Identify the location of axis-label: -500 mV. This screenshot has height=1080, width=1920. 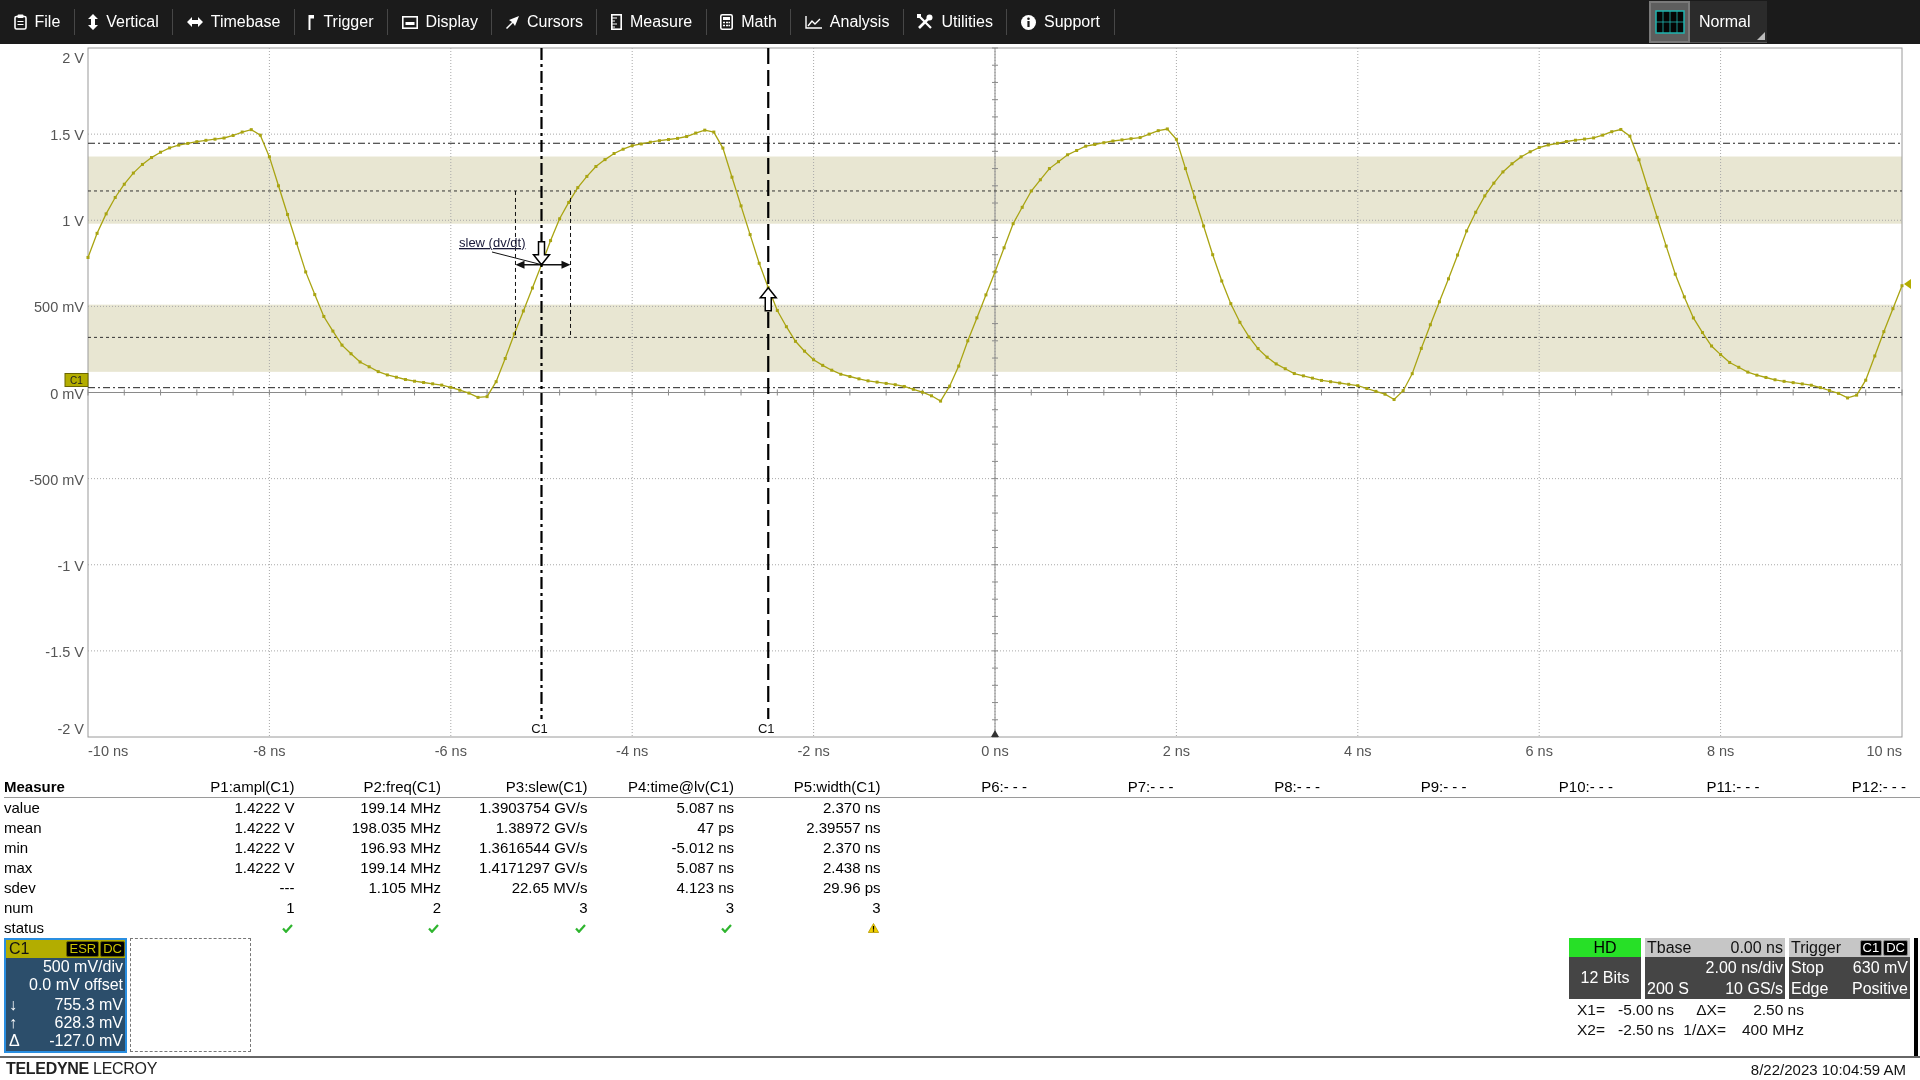
(56, 479).